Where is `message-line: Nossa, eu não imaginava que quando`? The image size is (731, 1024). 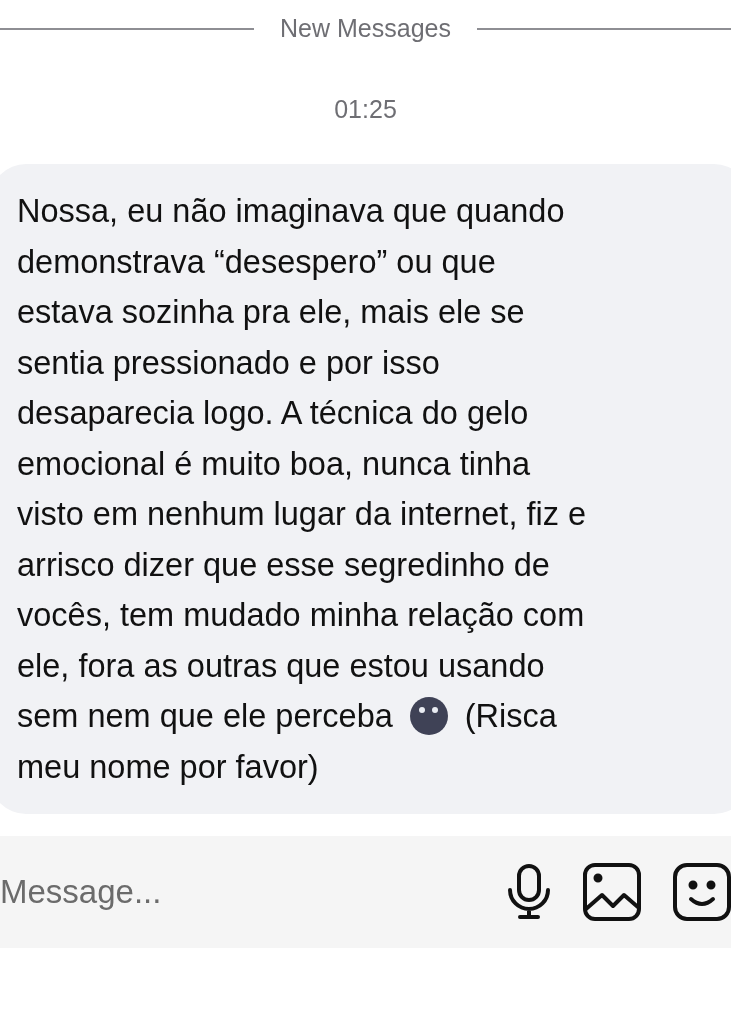 message-line: Nossa, eu não imaginava que quando is located at coordinates (291, 211).